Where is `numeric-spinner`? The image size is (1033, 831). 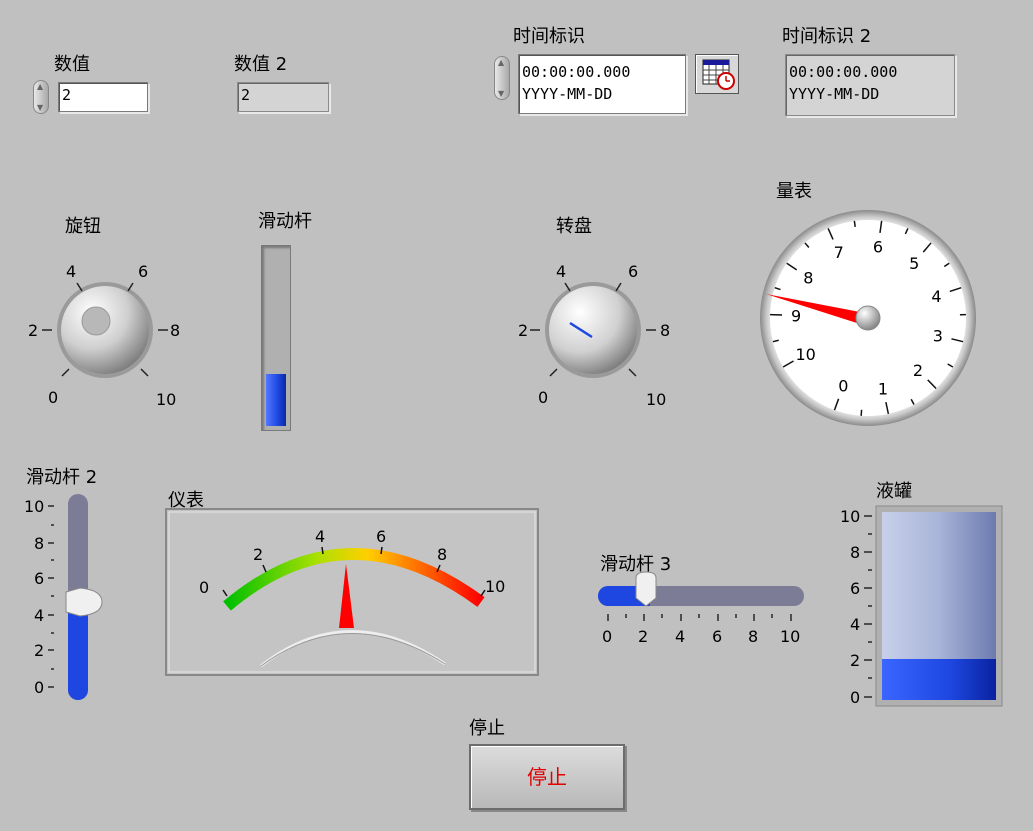
numeric-spinner is located at coordinates (41, 97).